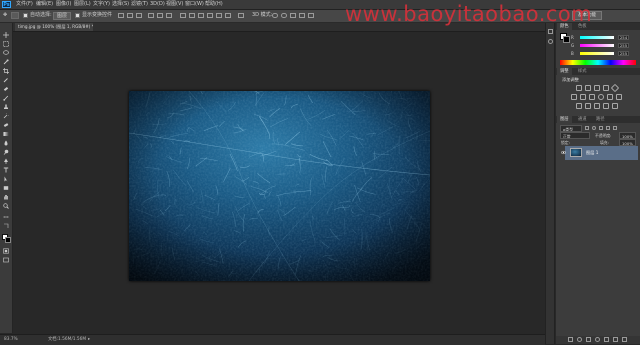 This screenshot has height=345, width=640. Describe the element at coordinates (588, 339) in the screenshot. I see `add-mask-icon` at that location.